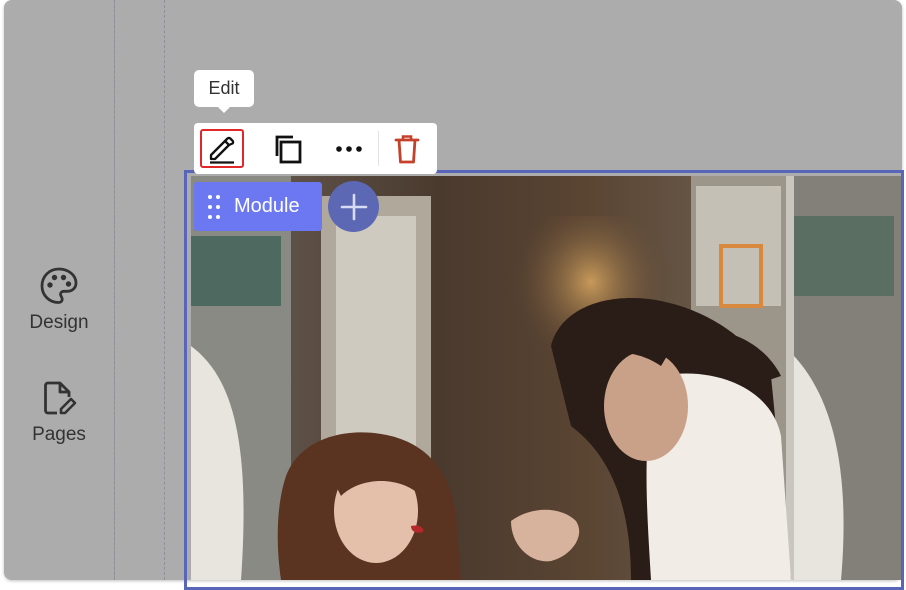 The image size is (906, 590). I want to click on edit-tooltip: Edit, so click(224, 91).